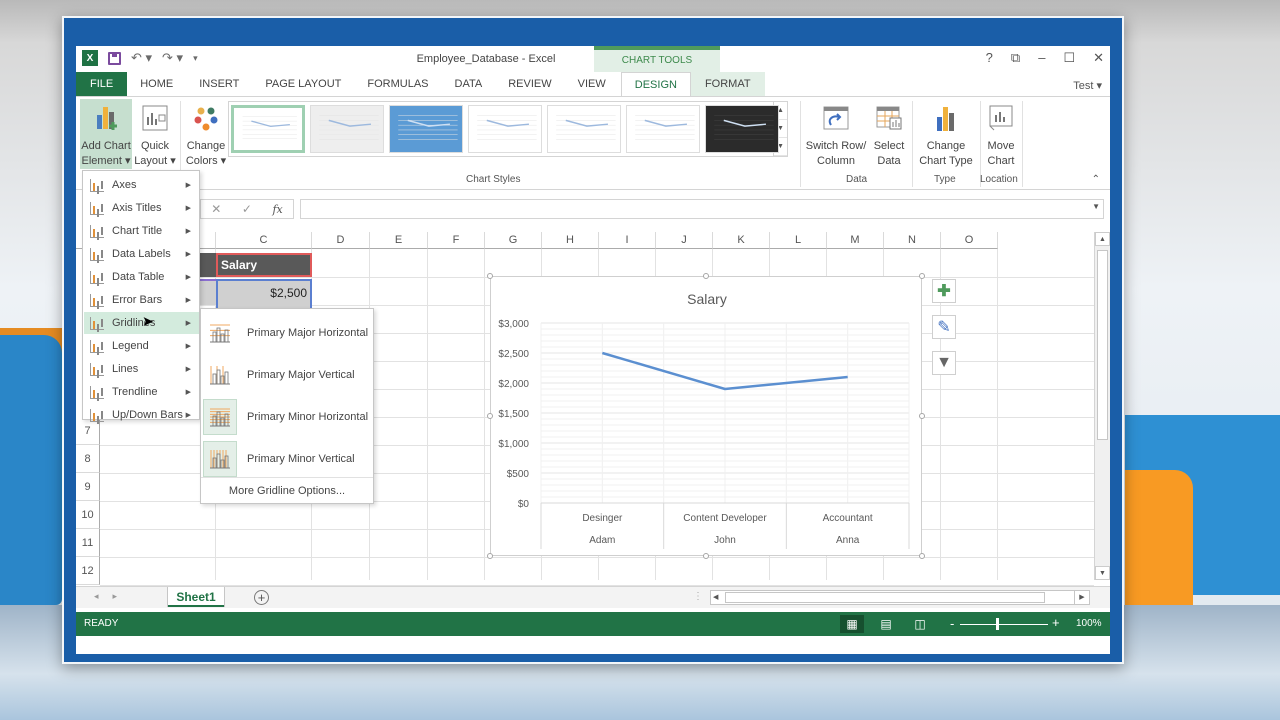  What do you see at coordinates (1015, 58) in the screenshot?
I see `ribbon-display-options-icon: ⧉` at bounding box center [1015, 58].